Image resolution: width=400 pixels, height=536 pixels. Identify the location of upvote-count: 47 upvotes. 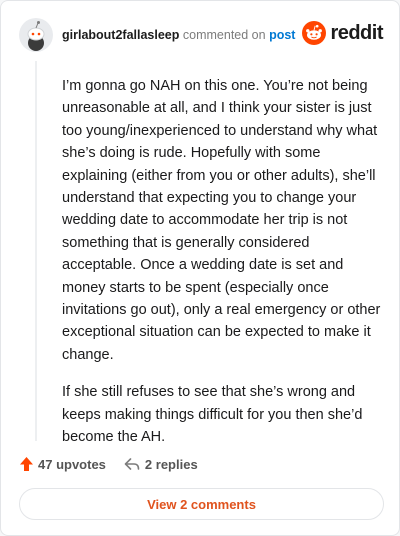
(72, 464).